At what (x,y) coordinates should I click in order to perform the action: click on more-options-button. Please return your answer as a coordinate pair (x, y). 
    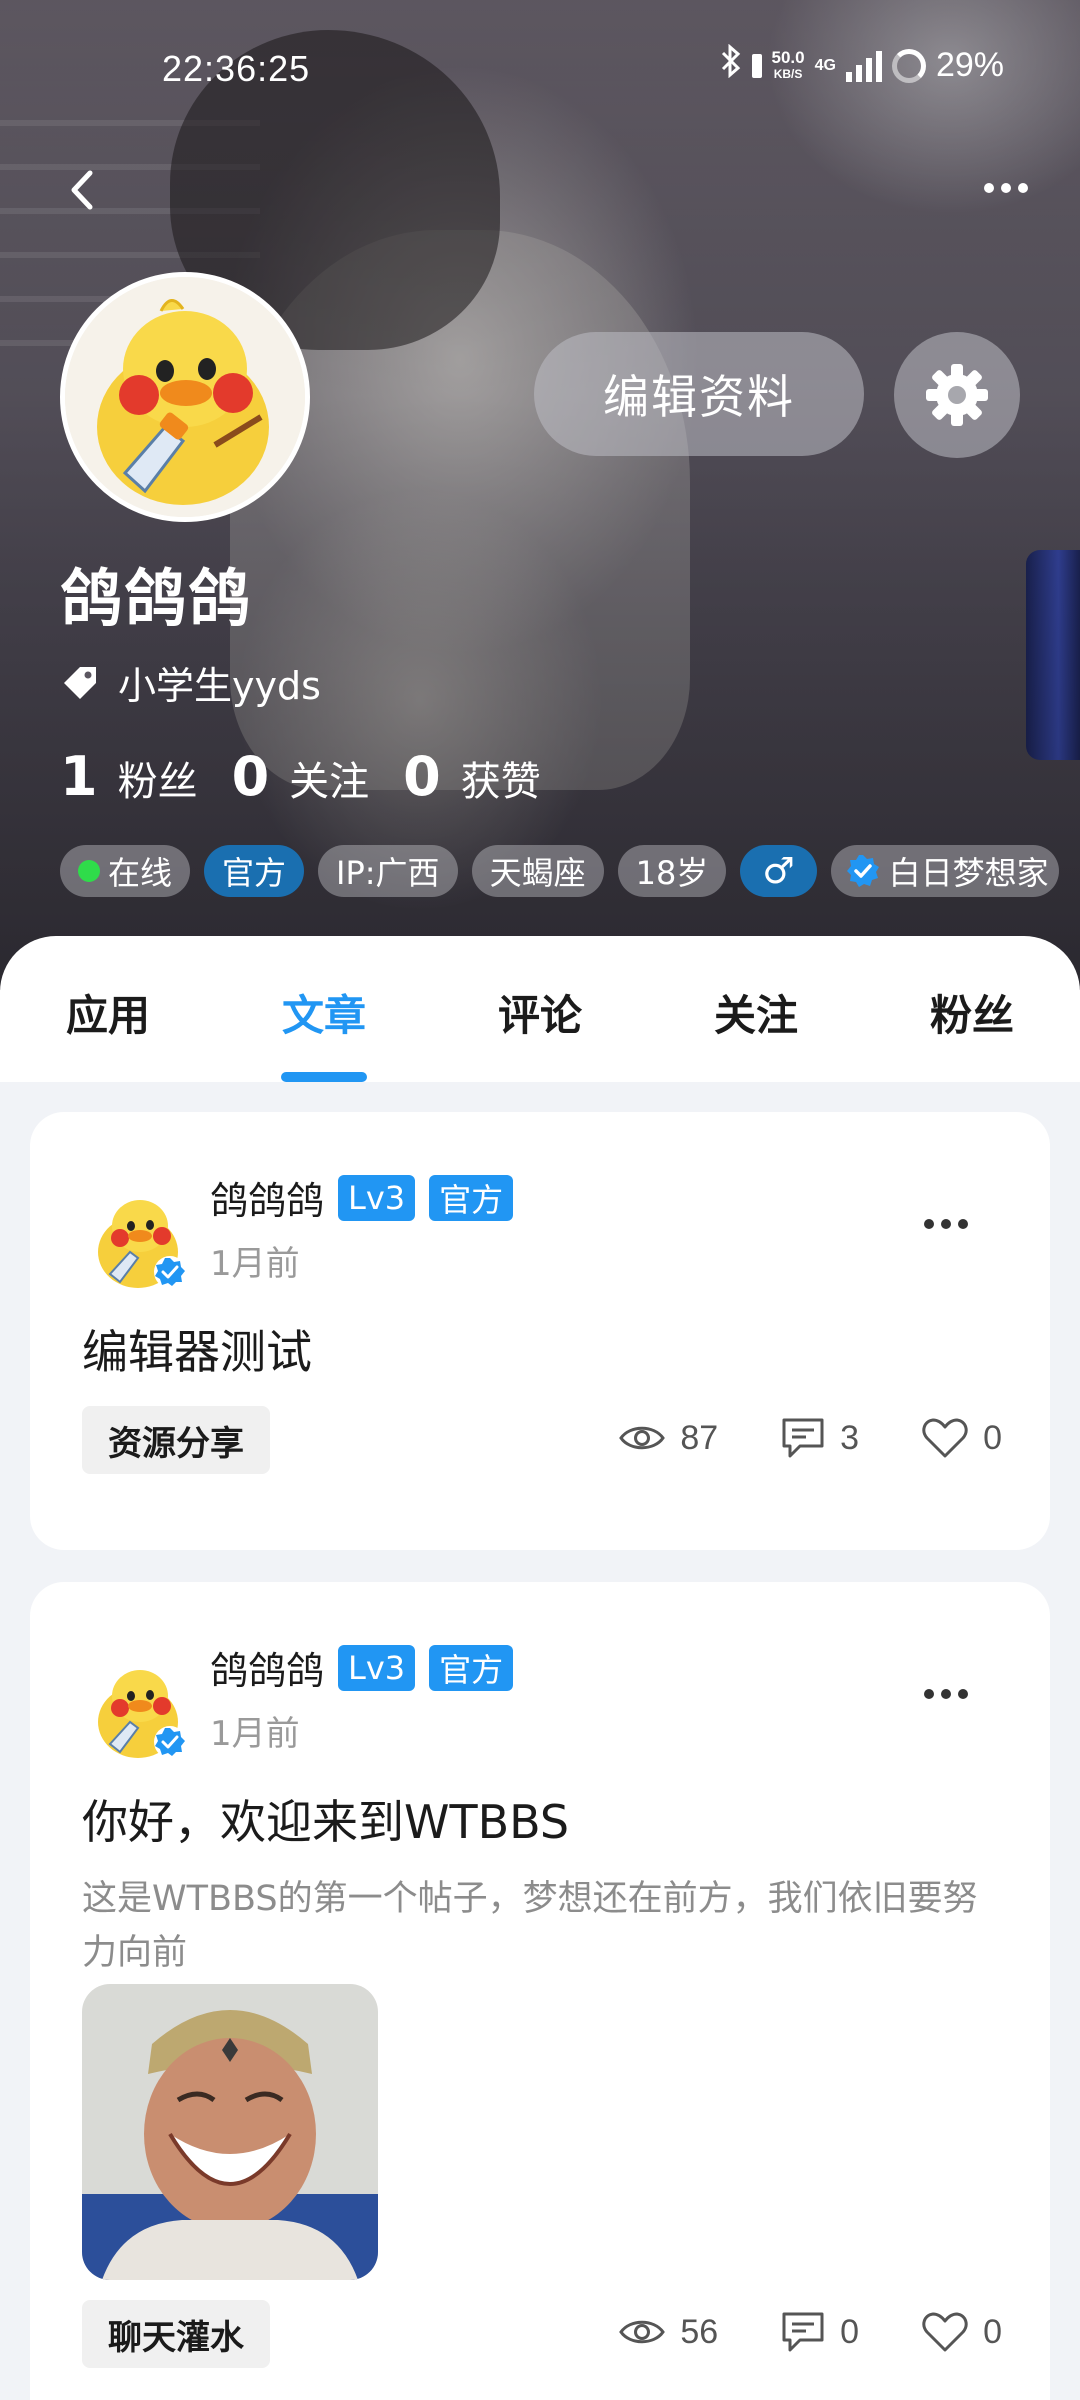
    Looking at the image, I should click on (1006, 188).